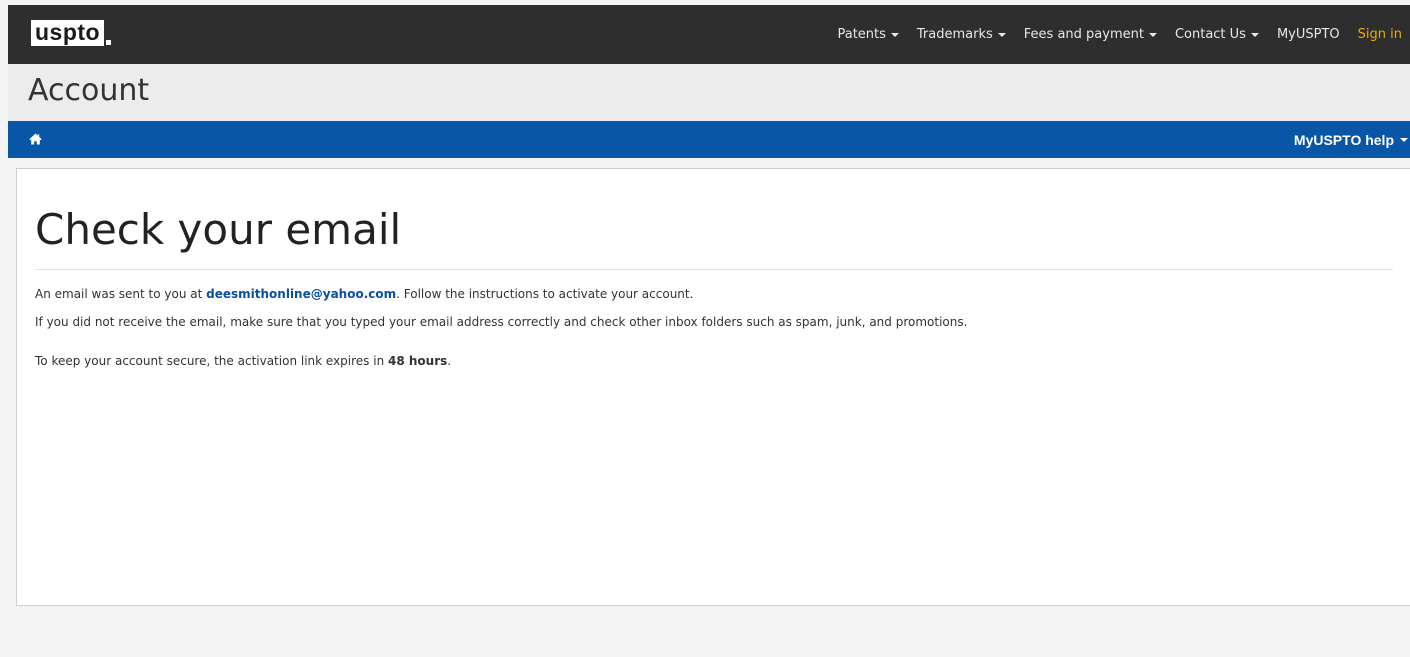  What do you see at coordinates (1343, 139) in the screenshot?
I see `help-label: MyUSPTO help` at bounding box center [1343, 139].